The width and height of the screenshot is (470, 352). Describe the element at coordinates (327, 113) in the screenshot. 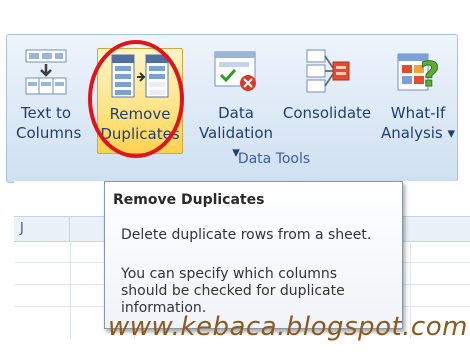

I see `consolidate-label: Consolidate` at that location.